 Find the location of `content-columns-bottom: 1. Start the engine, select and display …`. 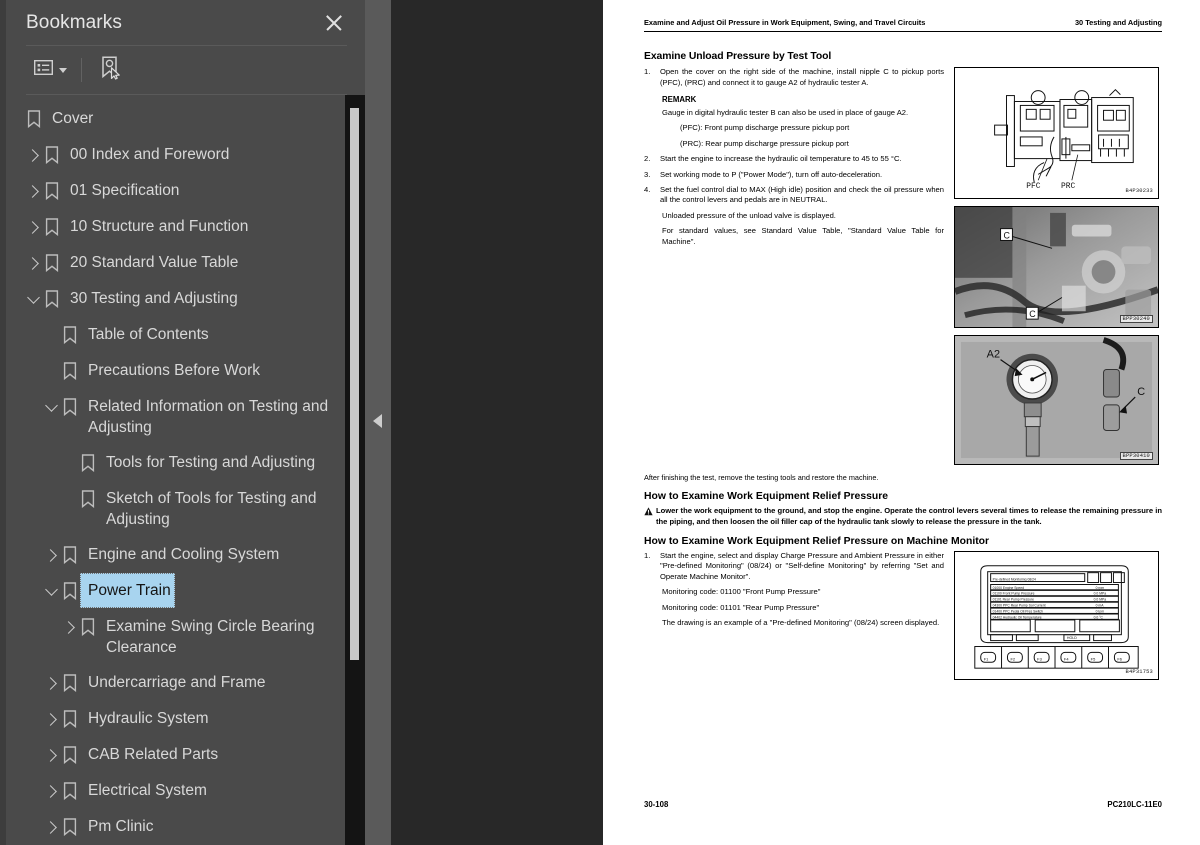

content-columns-bottom: 1. Start the engine, select and display … is located at coordinates (903, 615).